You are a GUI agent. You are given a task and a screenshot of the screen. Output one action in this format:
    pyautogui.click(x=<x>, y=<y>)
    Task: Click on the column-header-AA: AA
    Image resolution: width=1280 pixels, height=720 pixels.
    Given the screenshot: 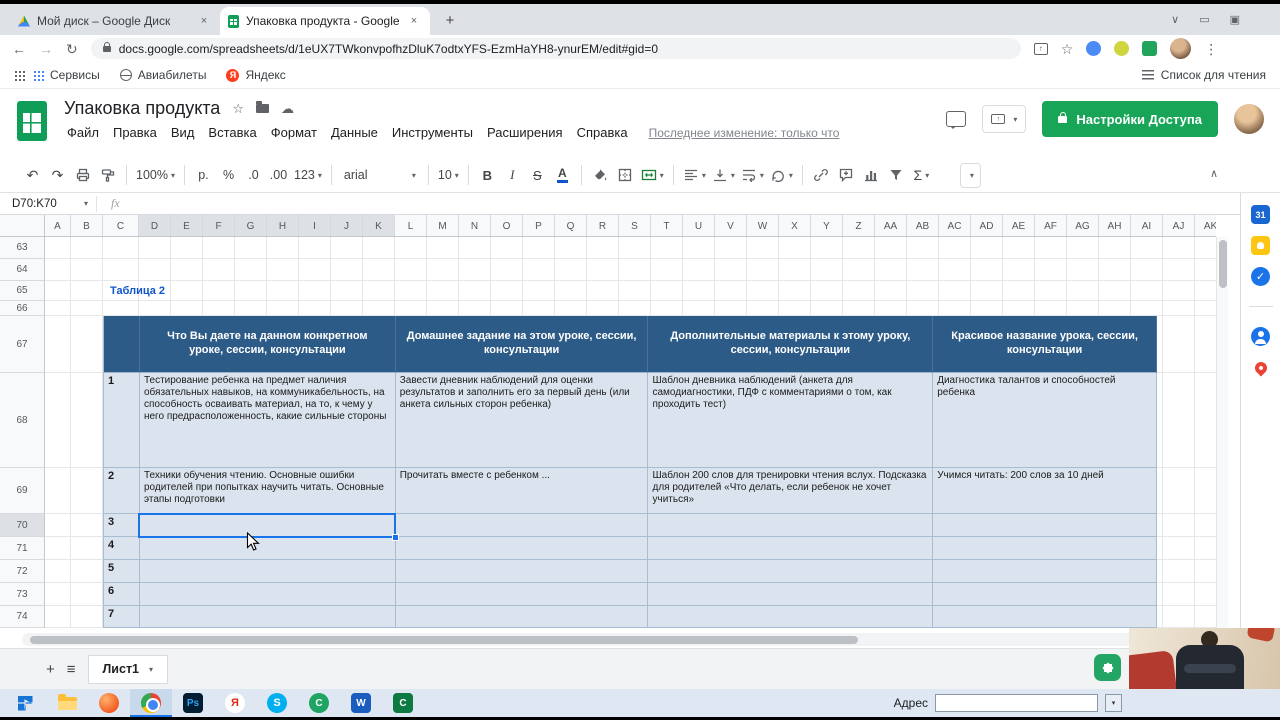 What is the action you would take?
    pyautogui.click(x=891, y=225)
    